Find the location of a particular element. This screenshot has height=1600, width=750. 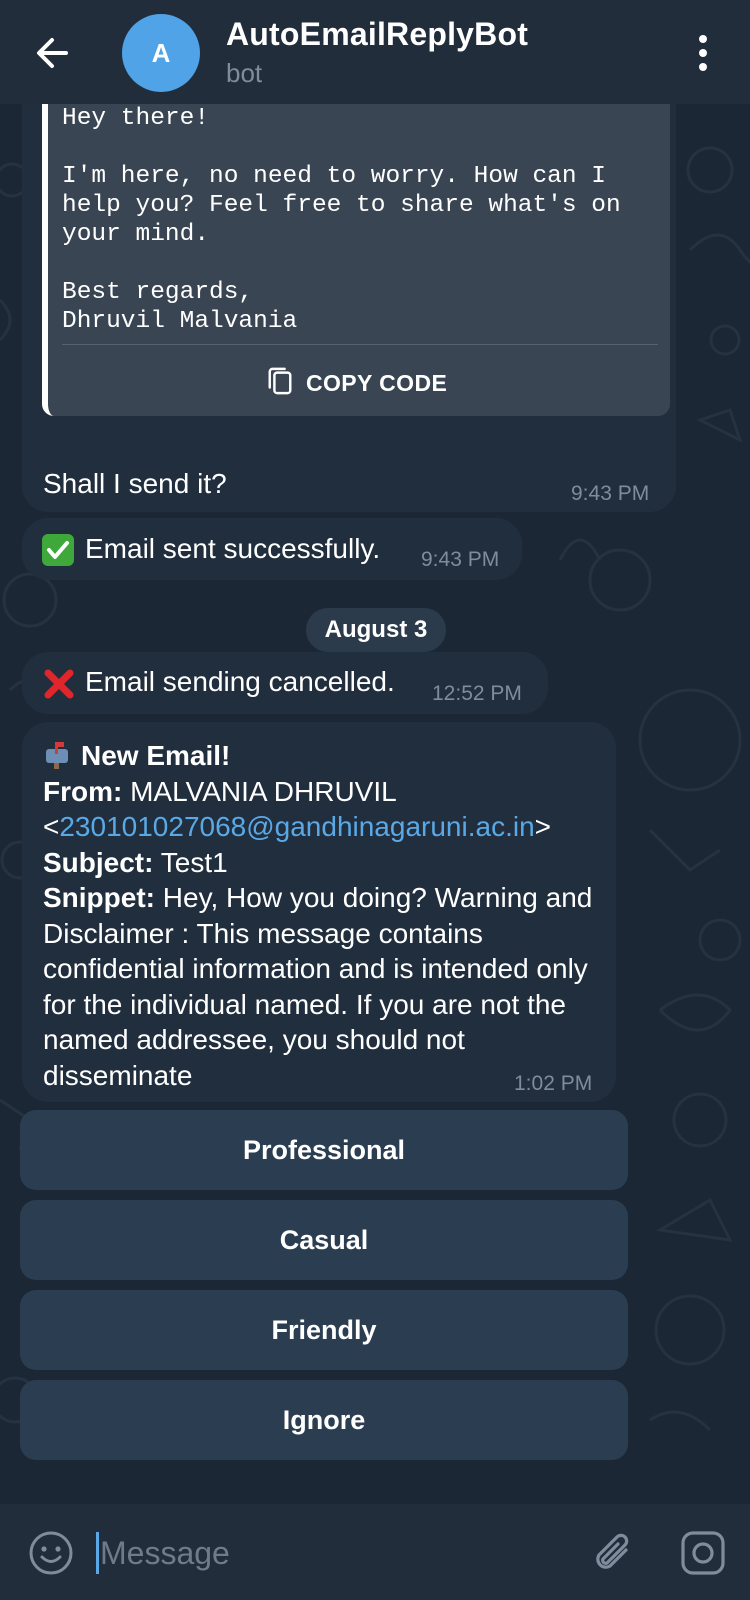

email-address-link: 230101027068@gandhinagaruni.ac.in is located at coordinates (296, 826).